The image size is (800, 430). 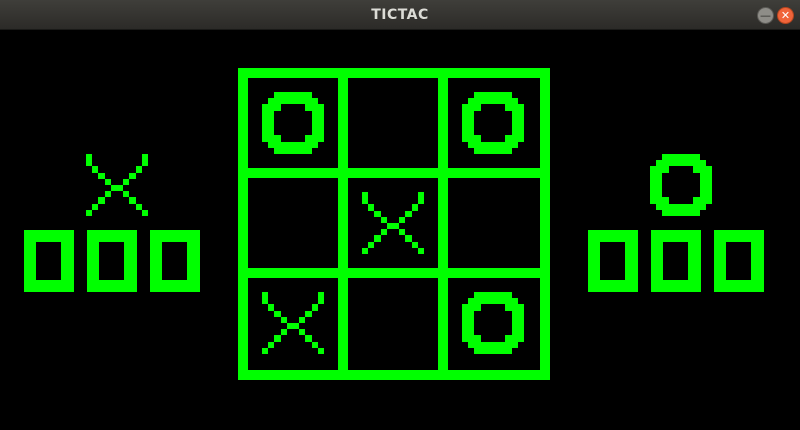 I want to click on window-title: TICTAC, so click(x=400, y=15).